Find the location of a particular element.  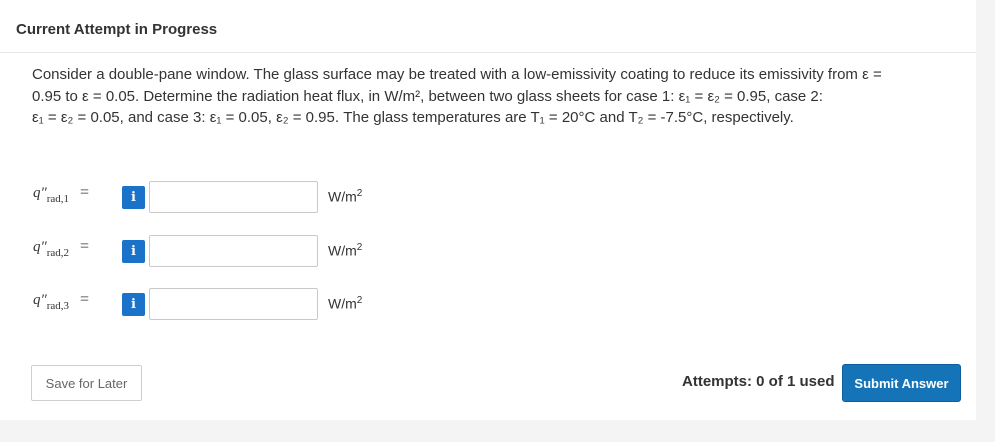

variable-subscript-3: rad,3 is located at coordinates (58, 306).